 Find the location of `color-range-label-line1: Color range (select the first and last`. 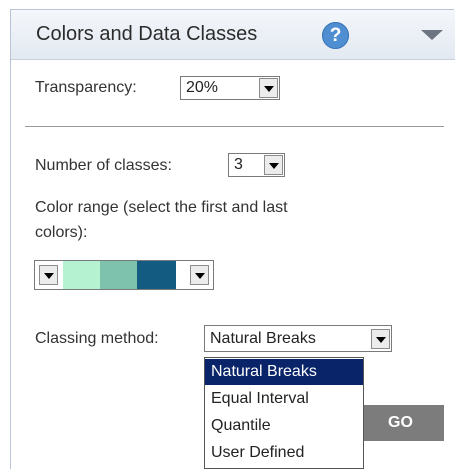

color-range-label-line1: Color range (select the first and last is located at coordinates (161, 207).